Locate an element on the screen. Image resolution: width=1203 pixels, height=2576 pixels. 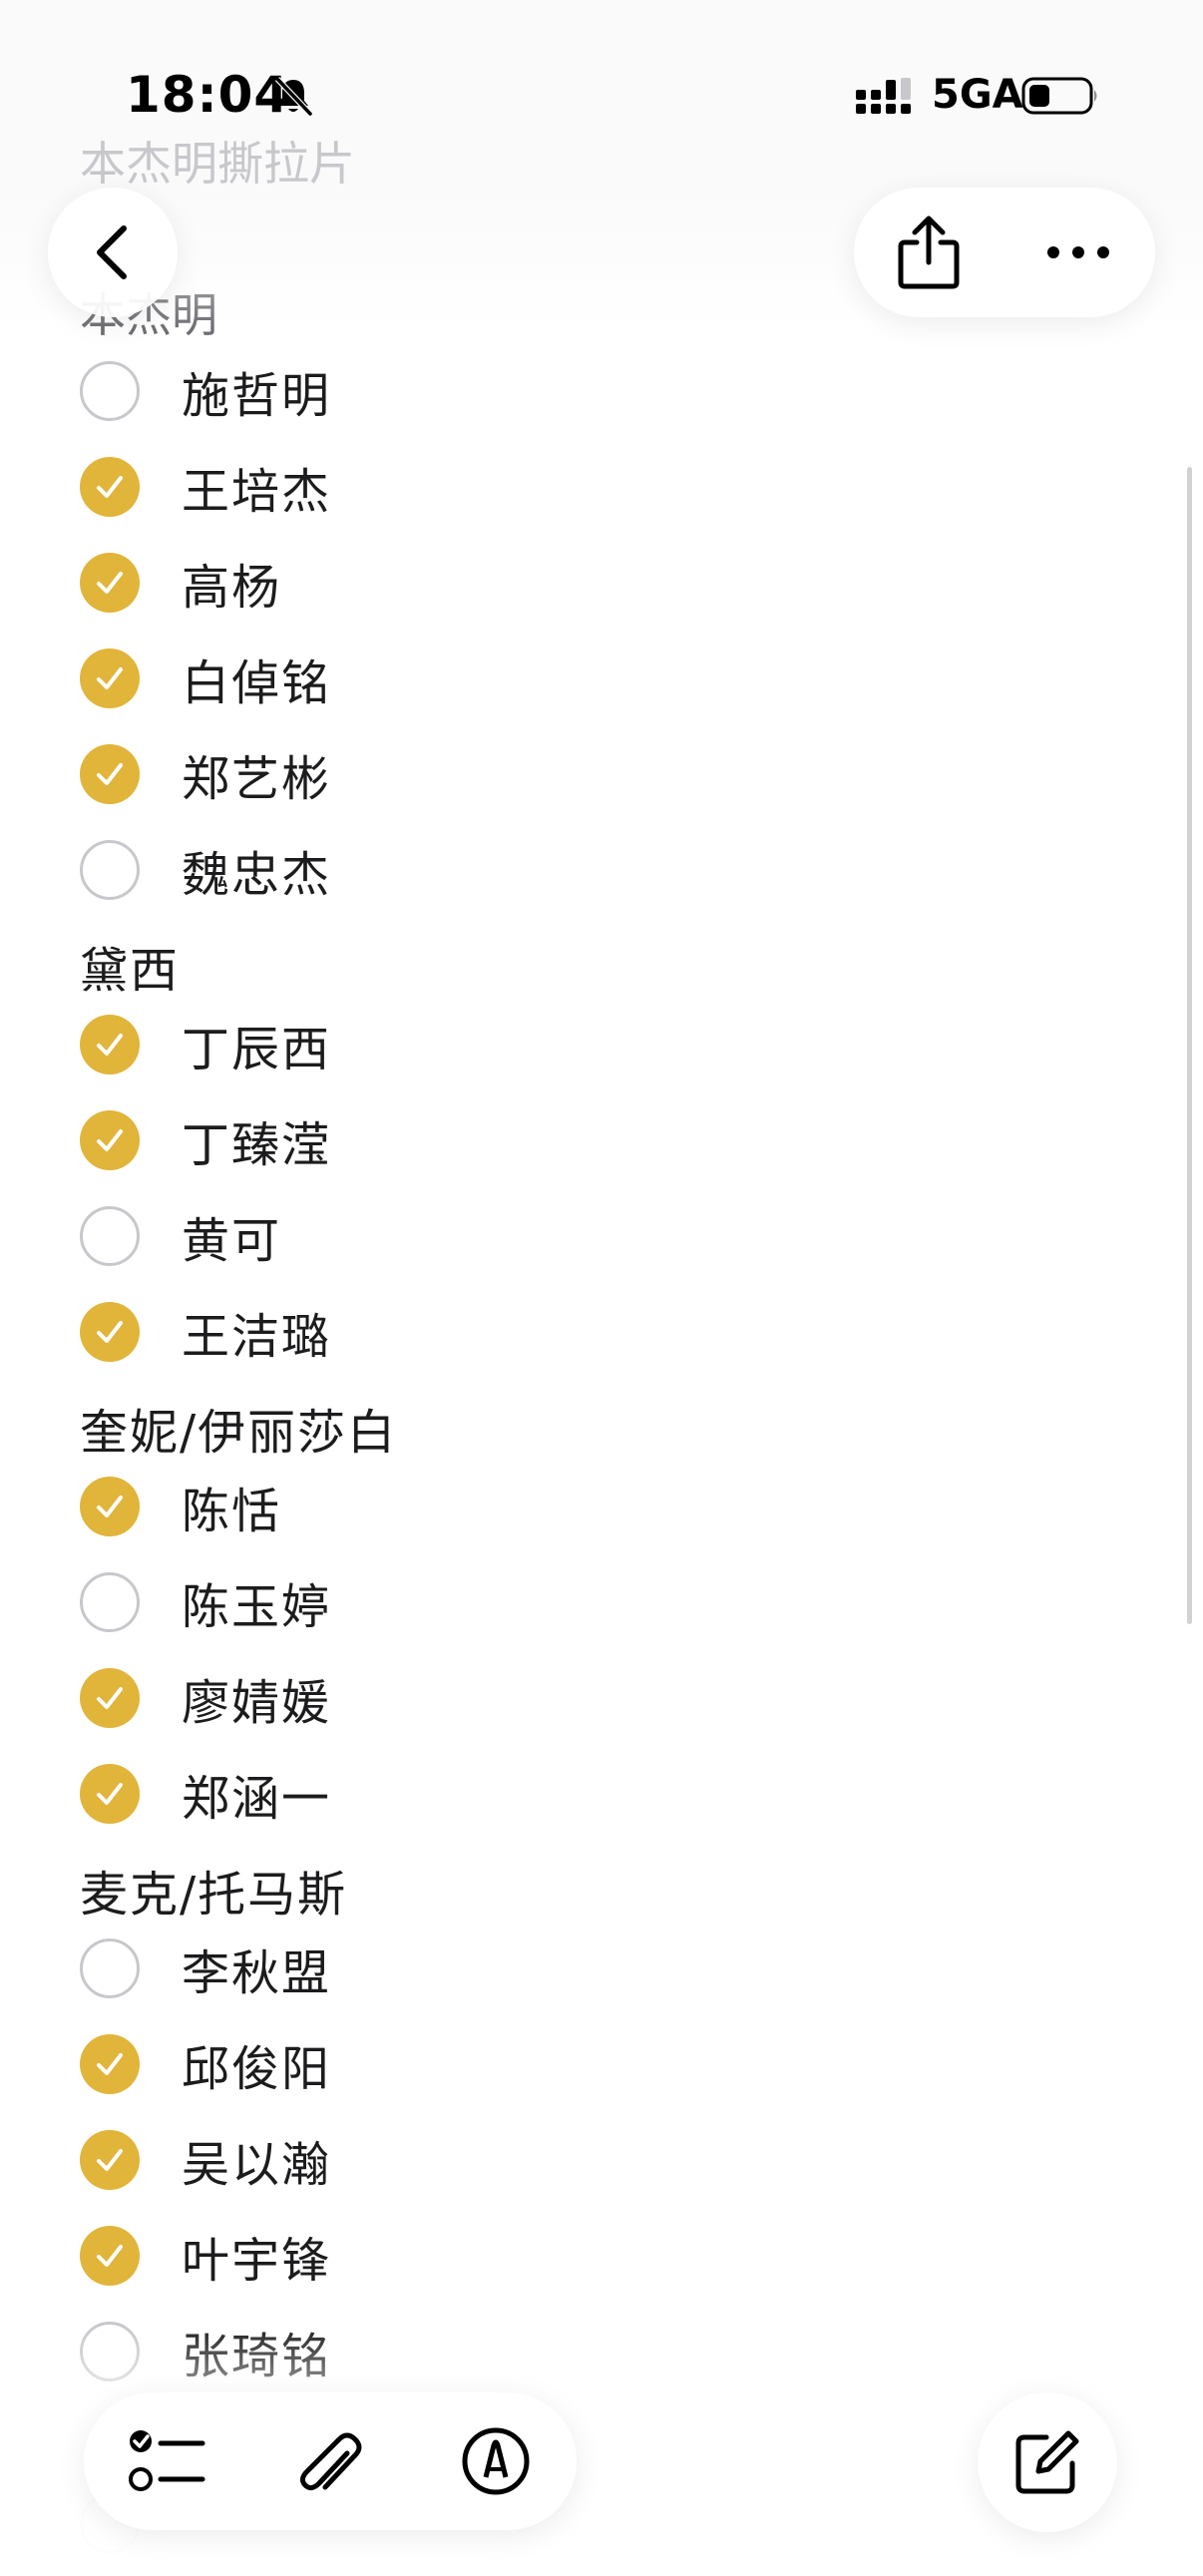
attach-button is located at coordinates (330, 2461).